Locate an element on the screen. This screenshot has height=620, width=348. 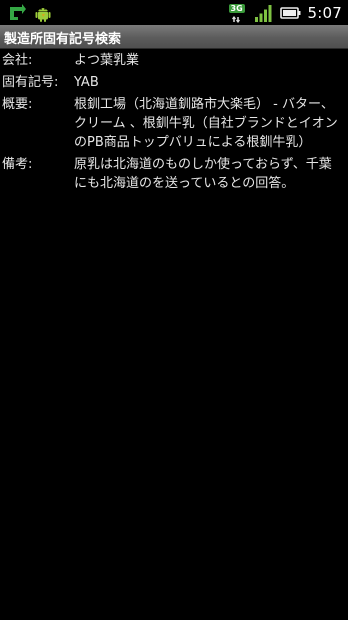
notes-value: 原乳は北海道のものしか使っておらず、千葉にも北海道のを送っているとの回答。 is located at coordinates (203, 174).